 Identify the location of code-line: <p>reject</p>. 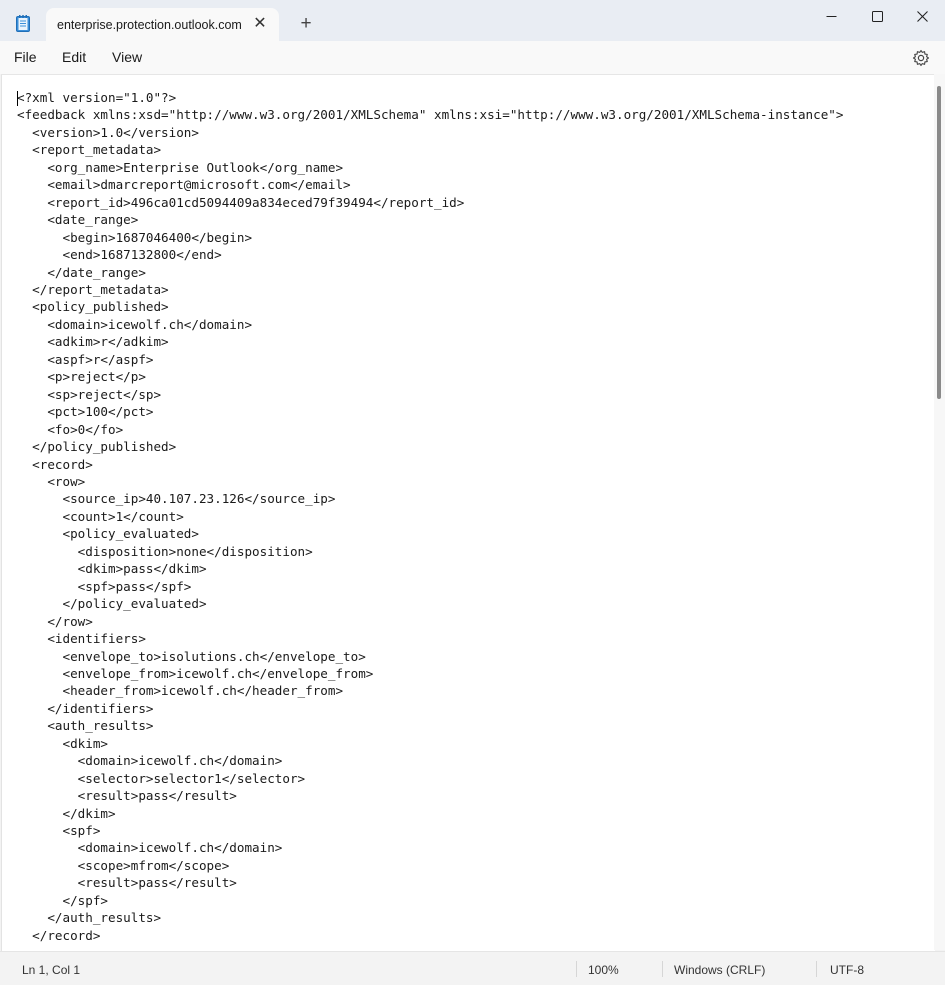
(81, 377).